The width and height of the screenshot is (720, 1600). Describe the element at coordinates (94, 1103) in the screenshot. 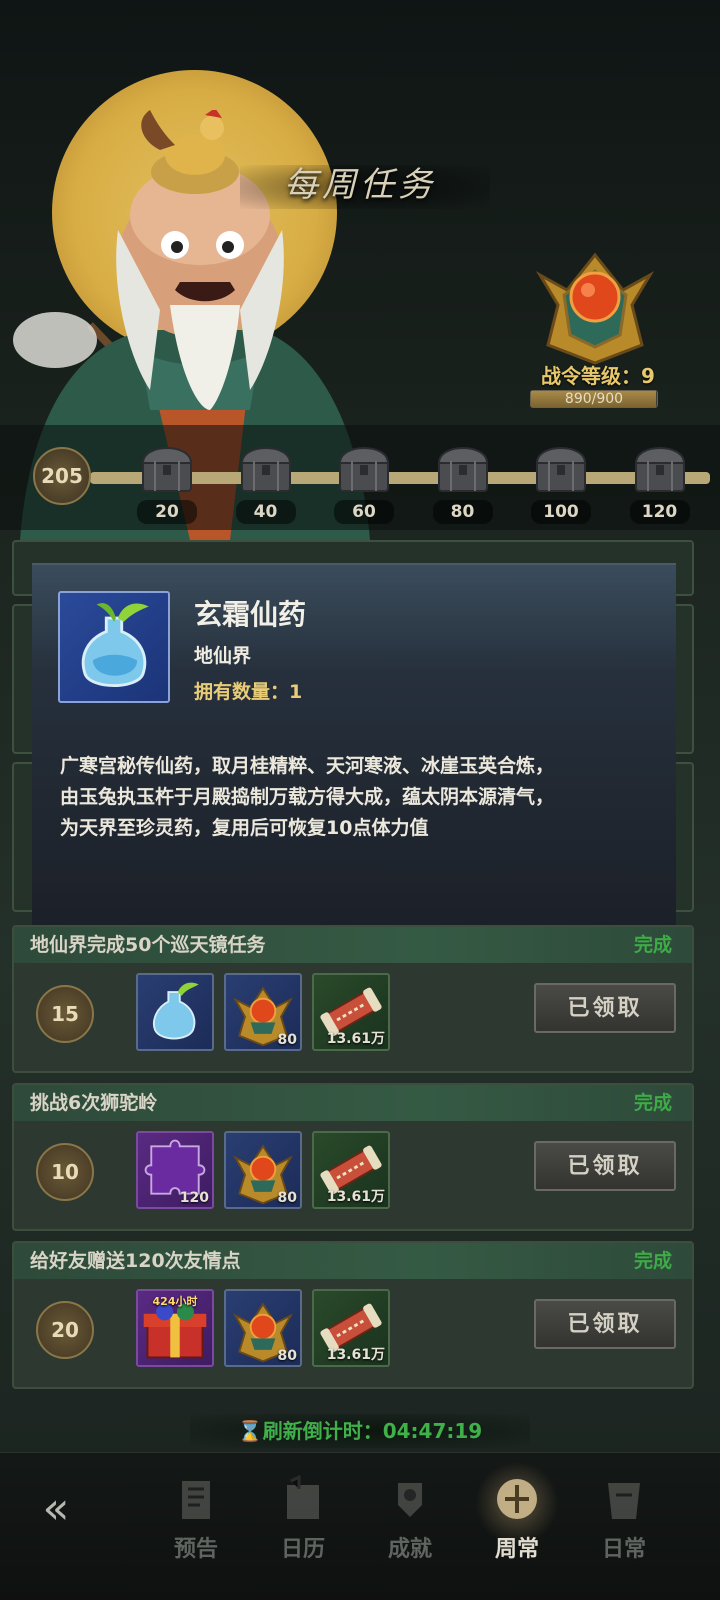

I see `quest-title: 挑战6次狮驼岭` at that location.